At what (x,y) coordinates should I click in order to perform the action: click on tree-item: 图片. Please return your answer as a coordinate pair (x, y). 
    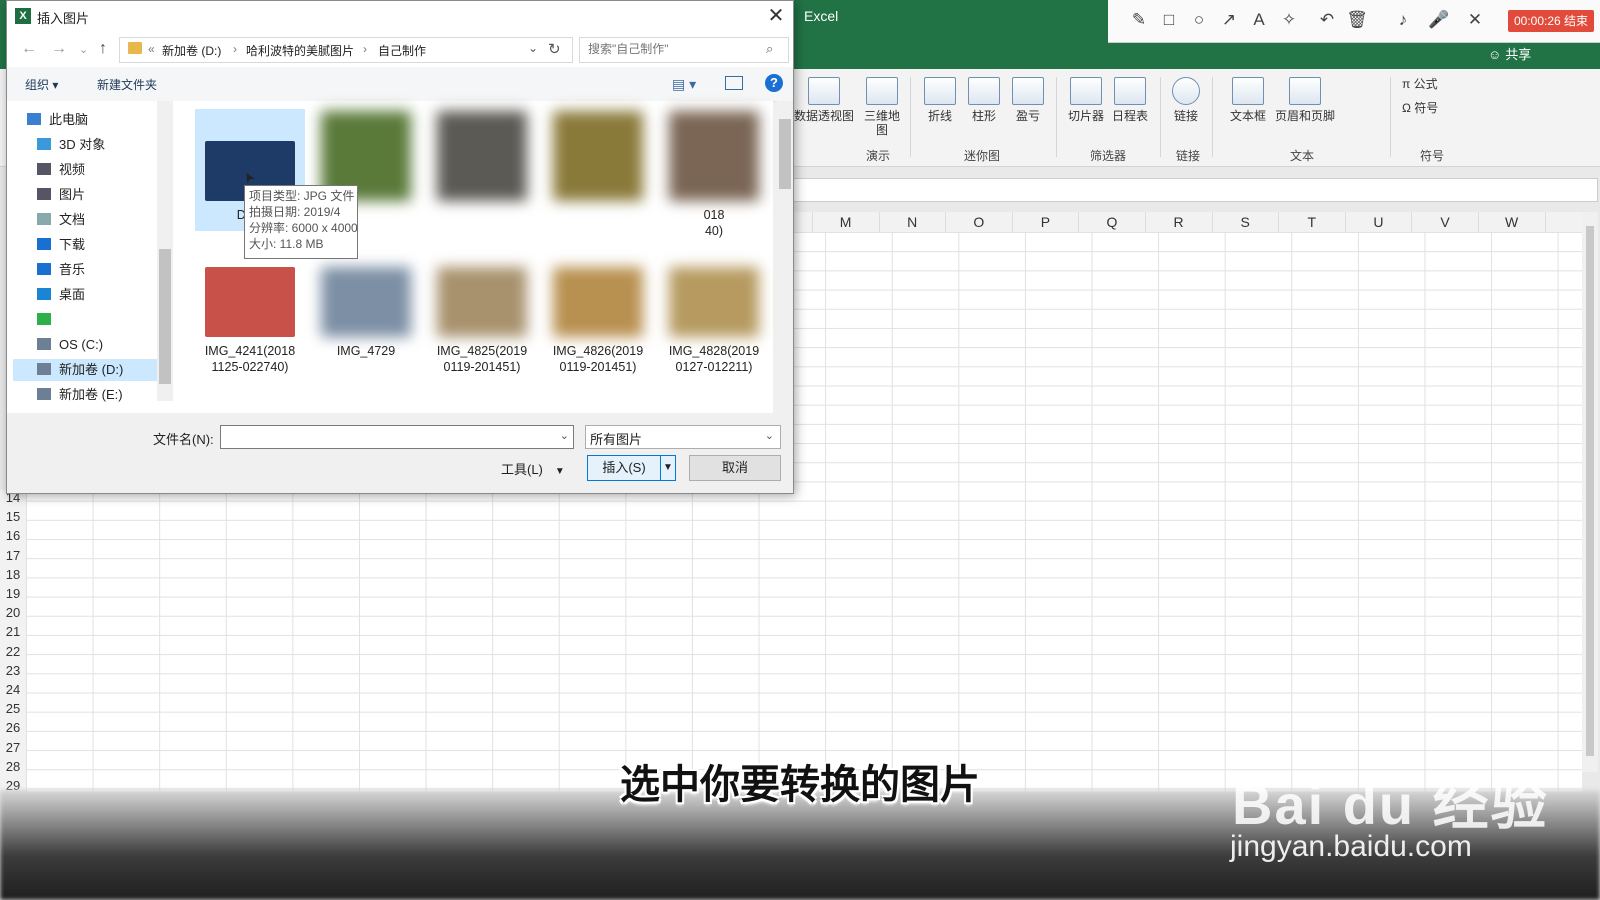
    Looking at the image, I should click on (61, 195).